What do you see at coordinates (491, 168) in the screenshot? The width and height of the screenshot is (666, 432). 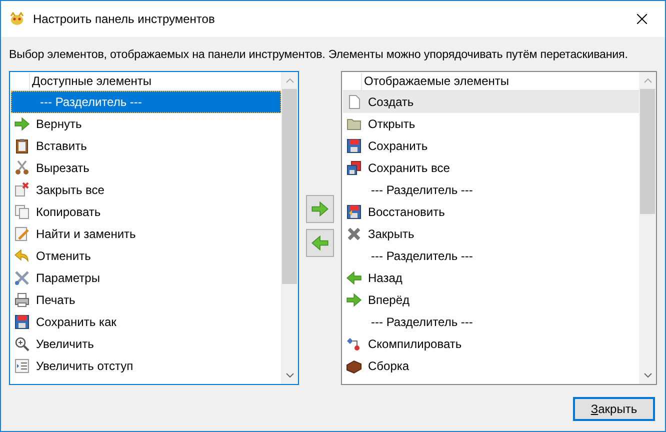 I see `list-item: Сохранить все` at bounding box center [491, 168].